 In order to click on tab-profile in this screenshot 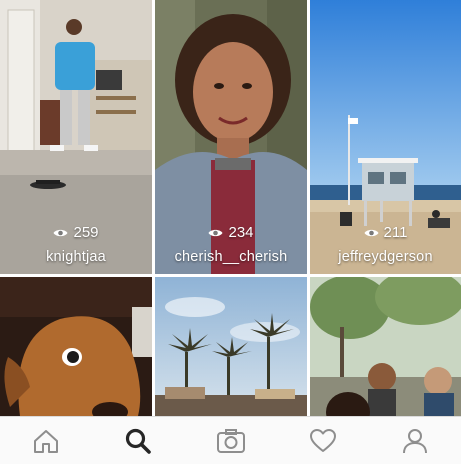, I will do `click(415, 440)`.